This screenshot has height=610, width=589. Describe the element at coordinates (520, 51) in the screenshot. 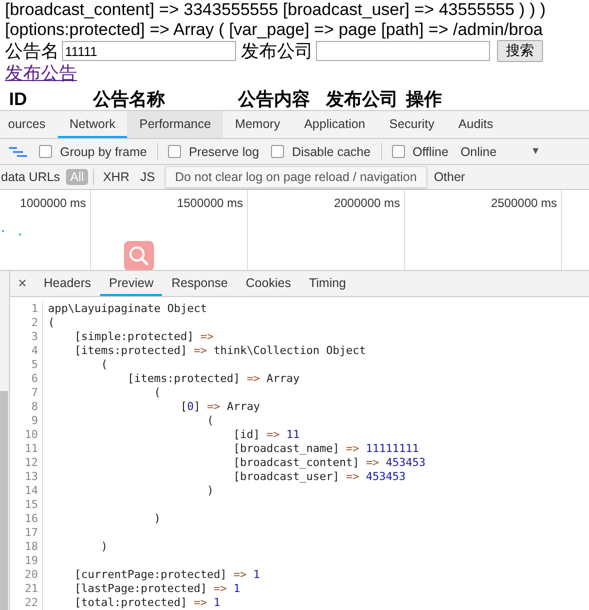

I see `search-button: 搜索` at that location.